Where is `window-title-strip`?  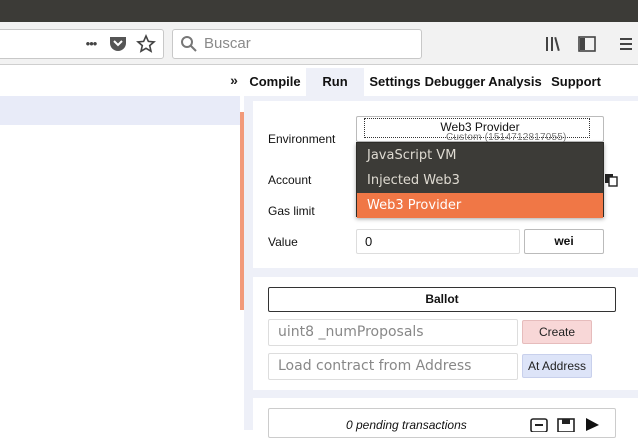 window-title-strip is located at coordinates (319, 11).